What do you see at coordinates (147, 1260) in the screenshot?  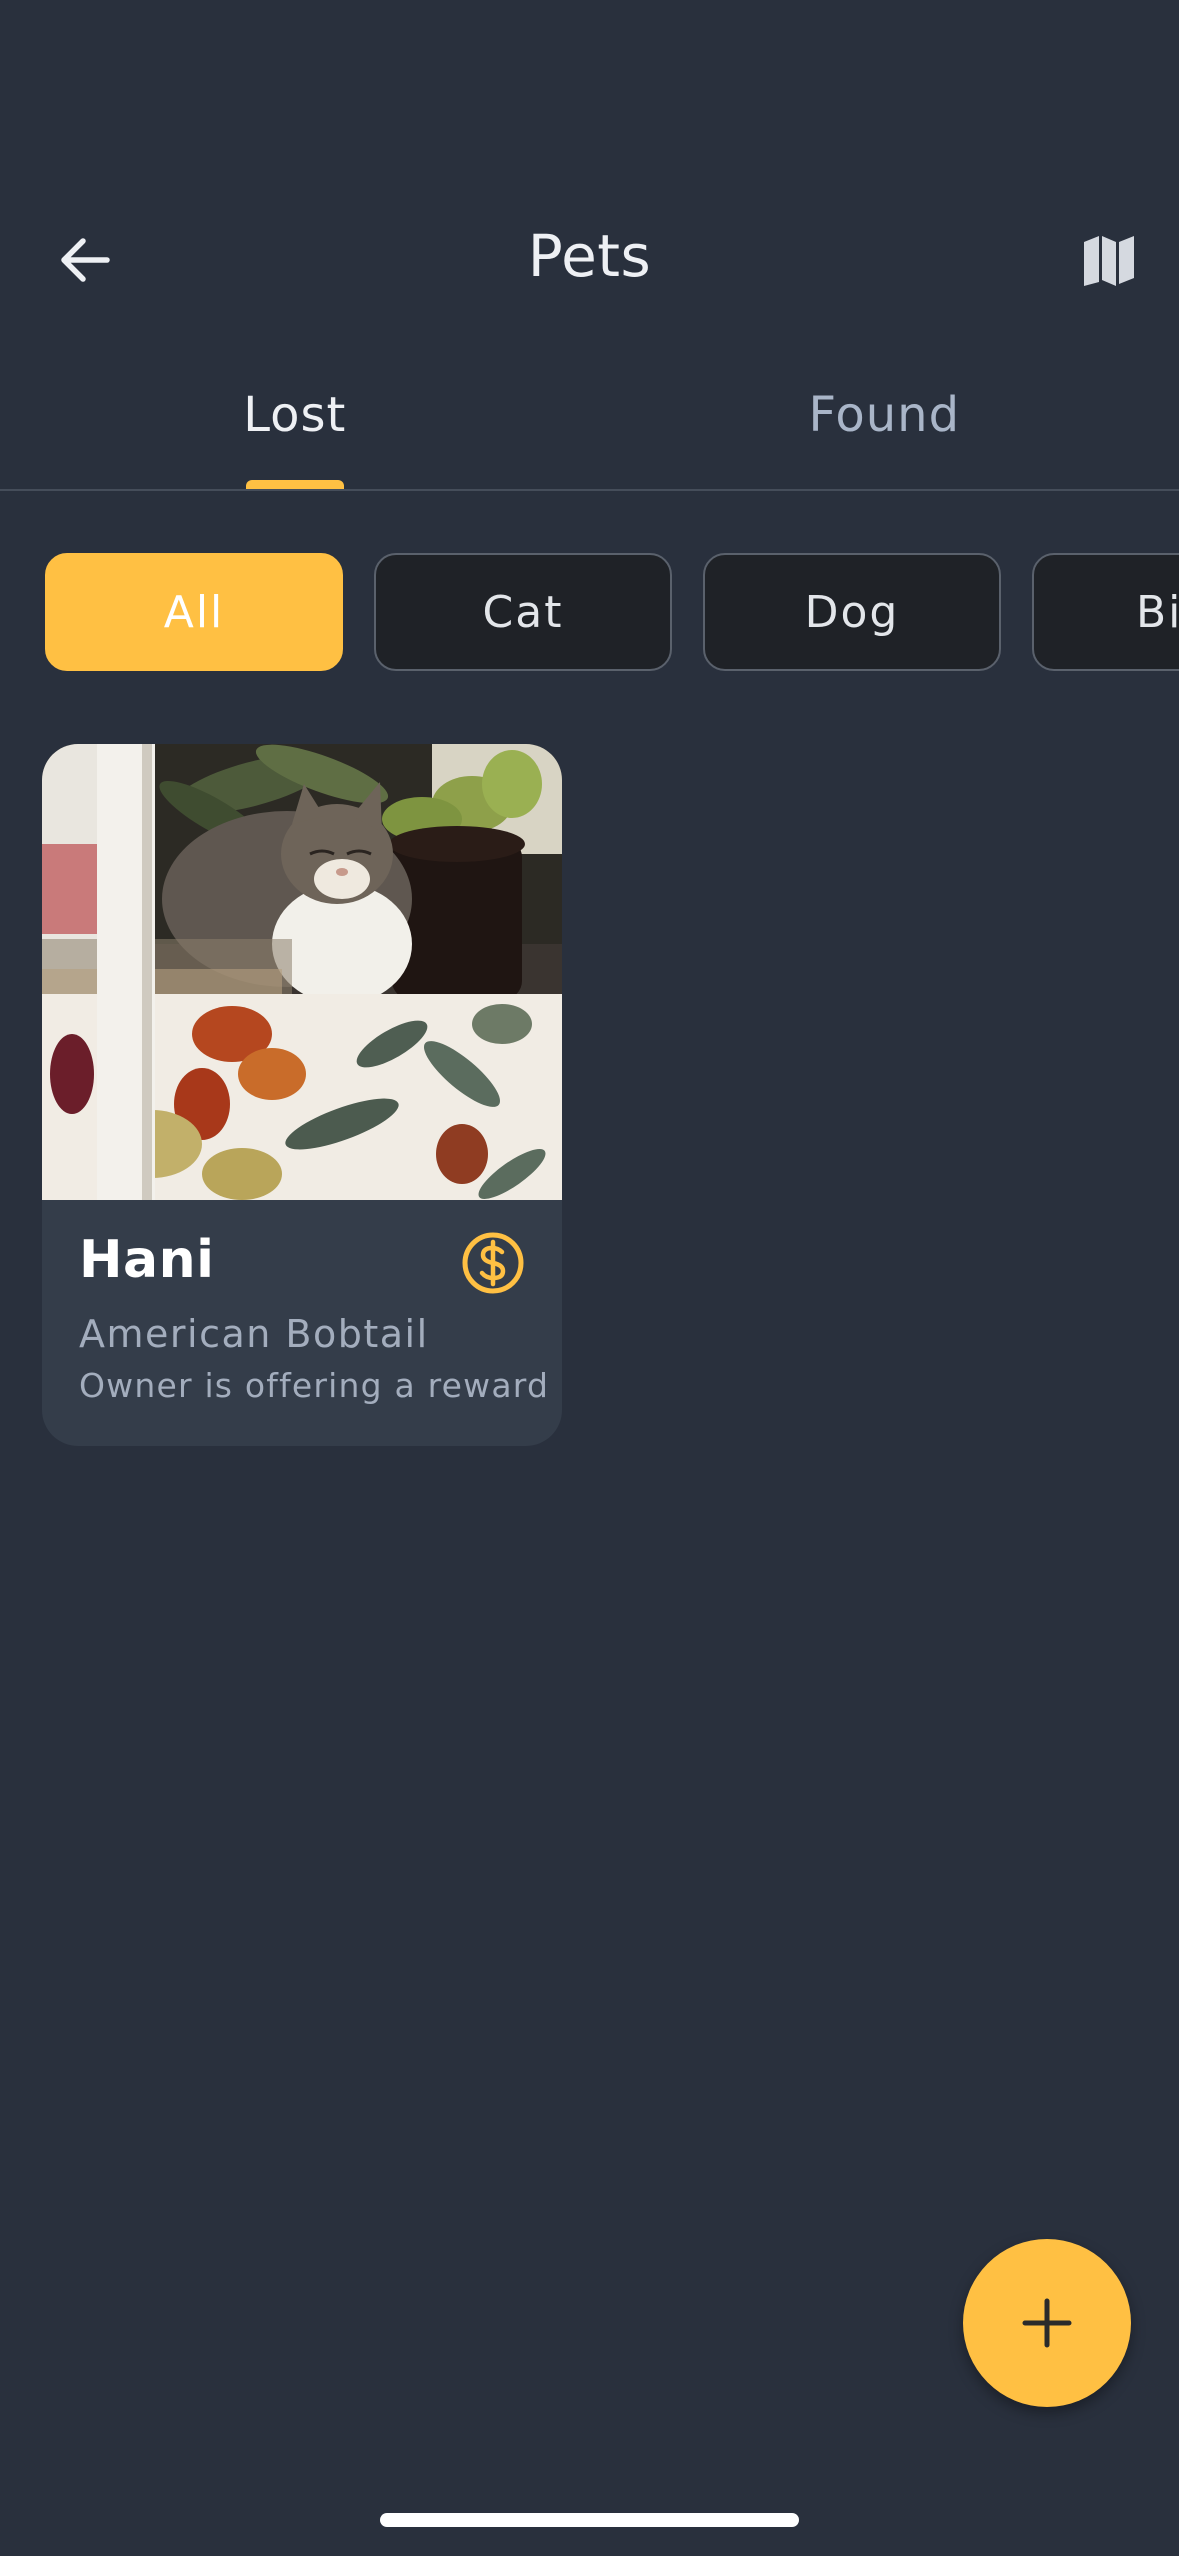 I see `pet-name: Hani` at bounding box center [147, 1260].